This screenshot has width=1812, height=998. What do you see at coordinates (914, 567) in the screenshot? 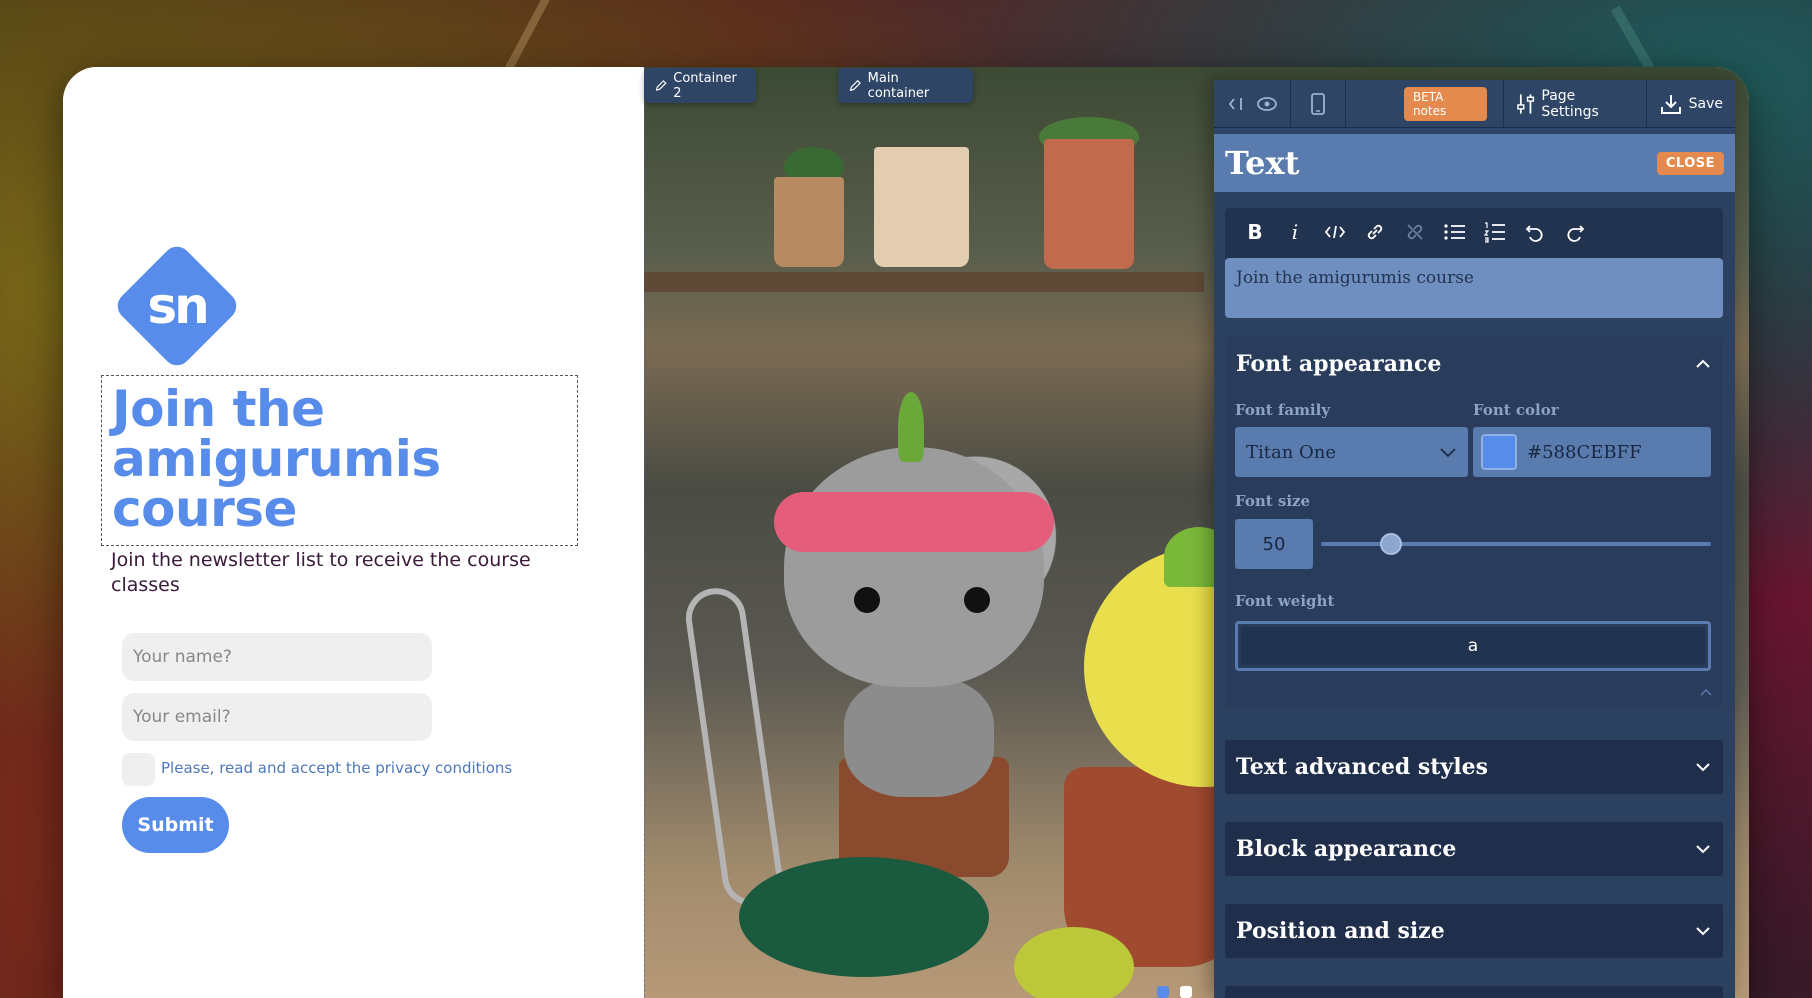
I see `image-toy-head` at bounding box center [914, 567].